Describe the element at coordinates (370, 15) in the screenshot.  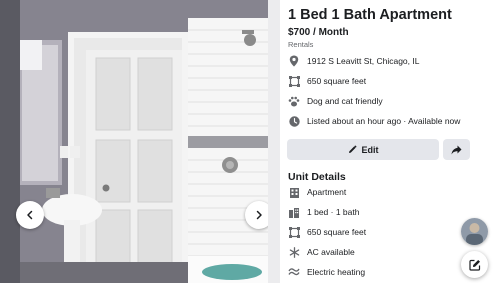
I see `listing-title: 1 Bed 1 Bath Apartment` at that location.